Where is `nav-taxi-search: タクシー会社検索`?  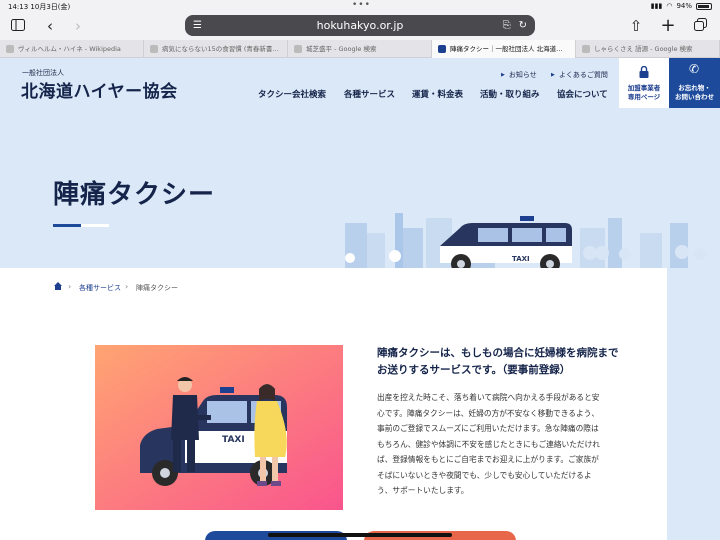
nav-taxi-search: タクシー会社検索 is located at coordinates (292, 94).